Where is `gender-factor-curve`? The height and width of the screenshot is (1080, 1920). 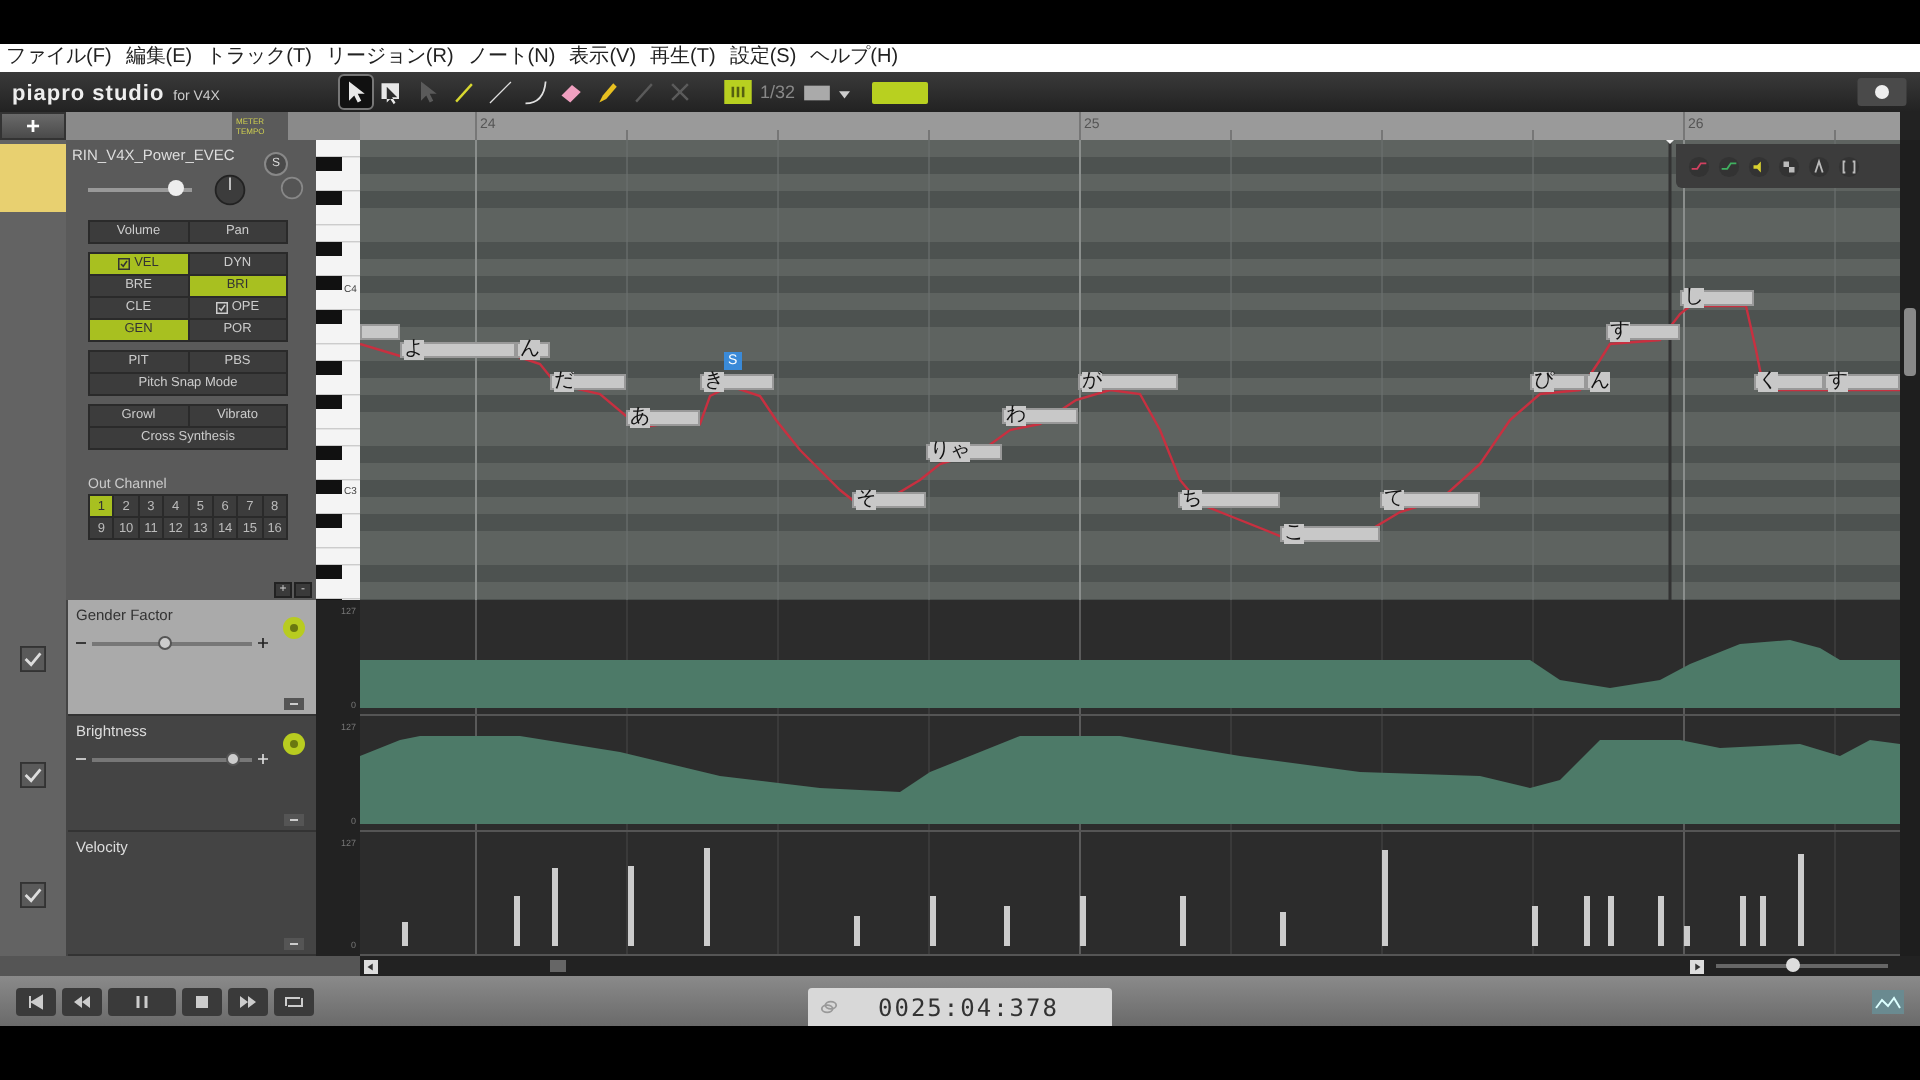
gender-factor-curve is located at coordinates (1130, 674).